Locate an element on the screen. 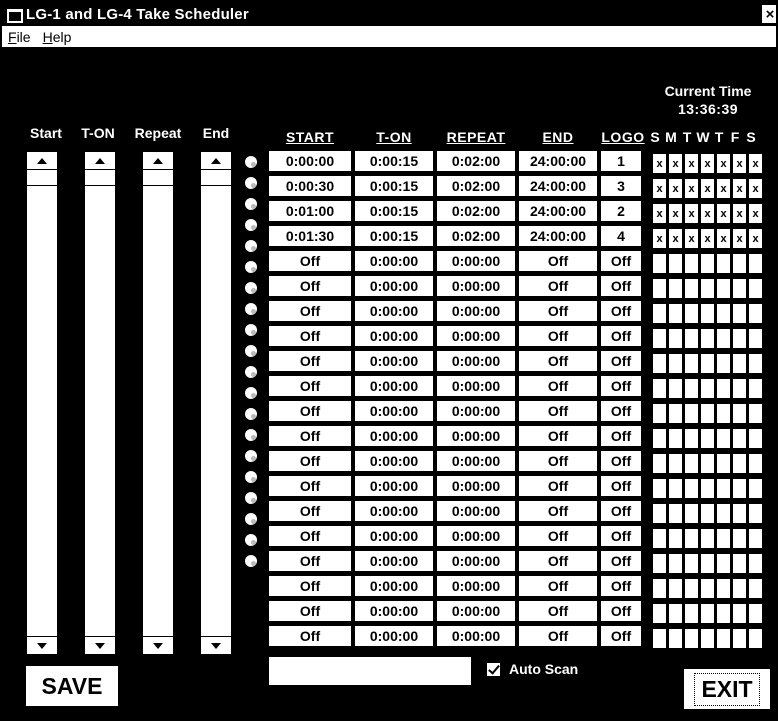 The image size is (778, 721). exit-button: EXIT is located at coordinates (727, 689).